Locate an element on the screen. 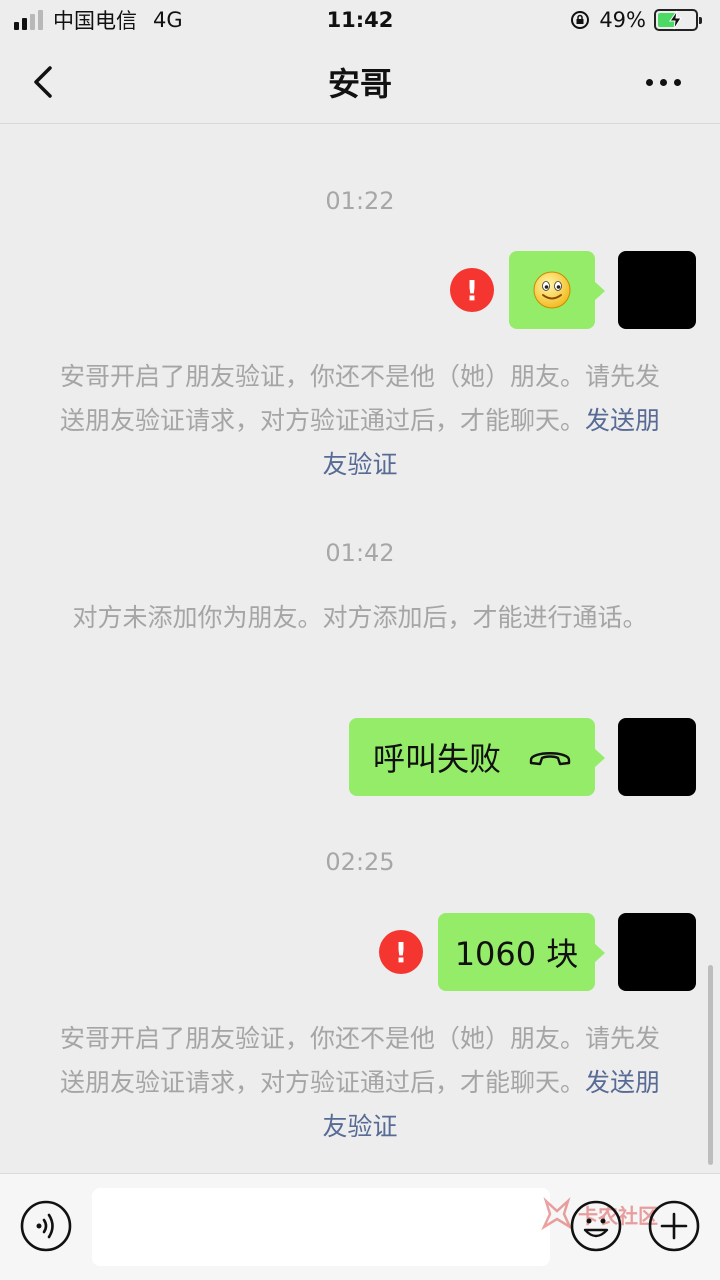 The image size is (720, 1280). emoji-icon is located at coordinates (596, 1226).